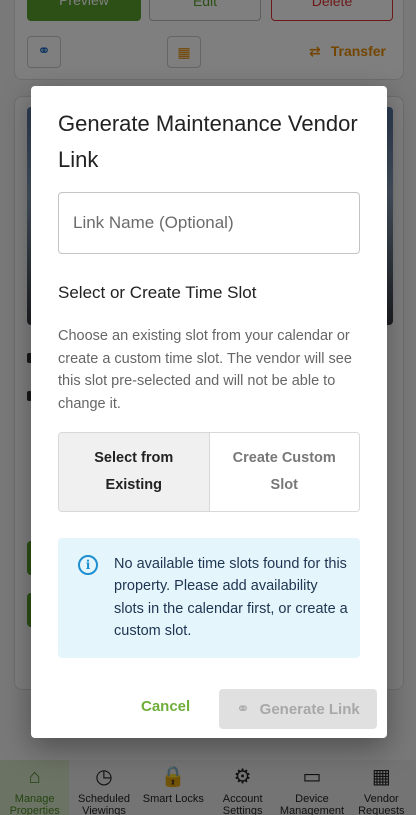 Image resolution: width=416 pixels, height=815 pixels. What do you see at coordinates (243, 709) in the screenshot?
I see `link-icon: ⚭` at bounding box center [243, 709].